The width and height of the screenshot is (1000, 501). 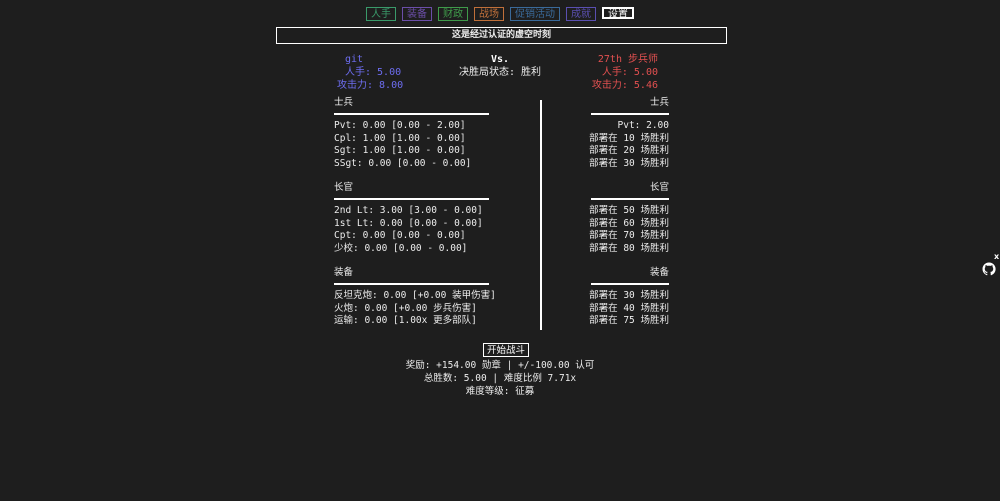 I want to click on github-cat-icon, so click(x=989, y=269).